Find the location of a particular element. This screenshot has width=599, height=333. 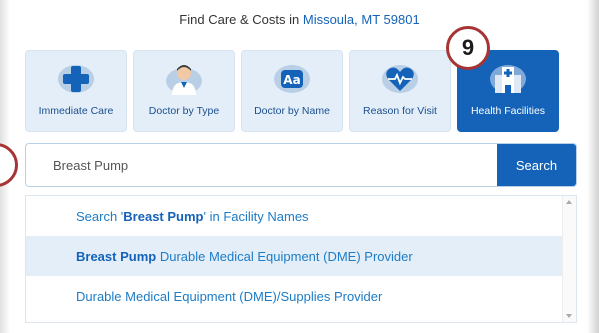

callout-number-badge-partial is located at coordinates (9, 165).